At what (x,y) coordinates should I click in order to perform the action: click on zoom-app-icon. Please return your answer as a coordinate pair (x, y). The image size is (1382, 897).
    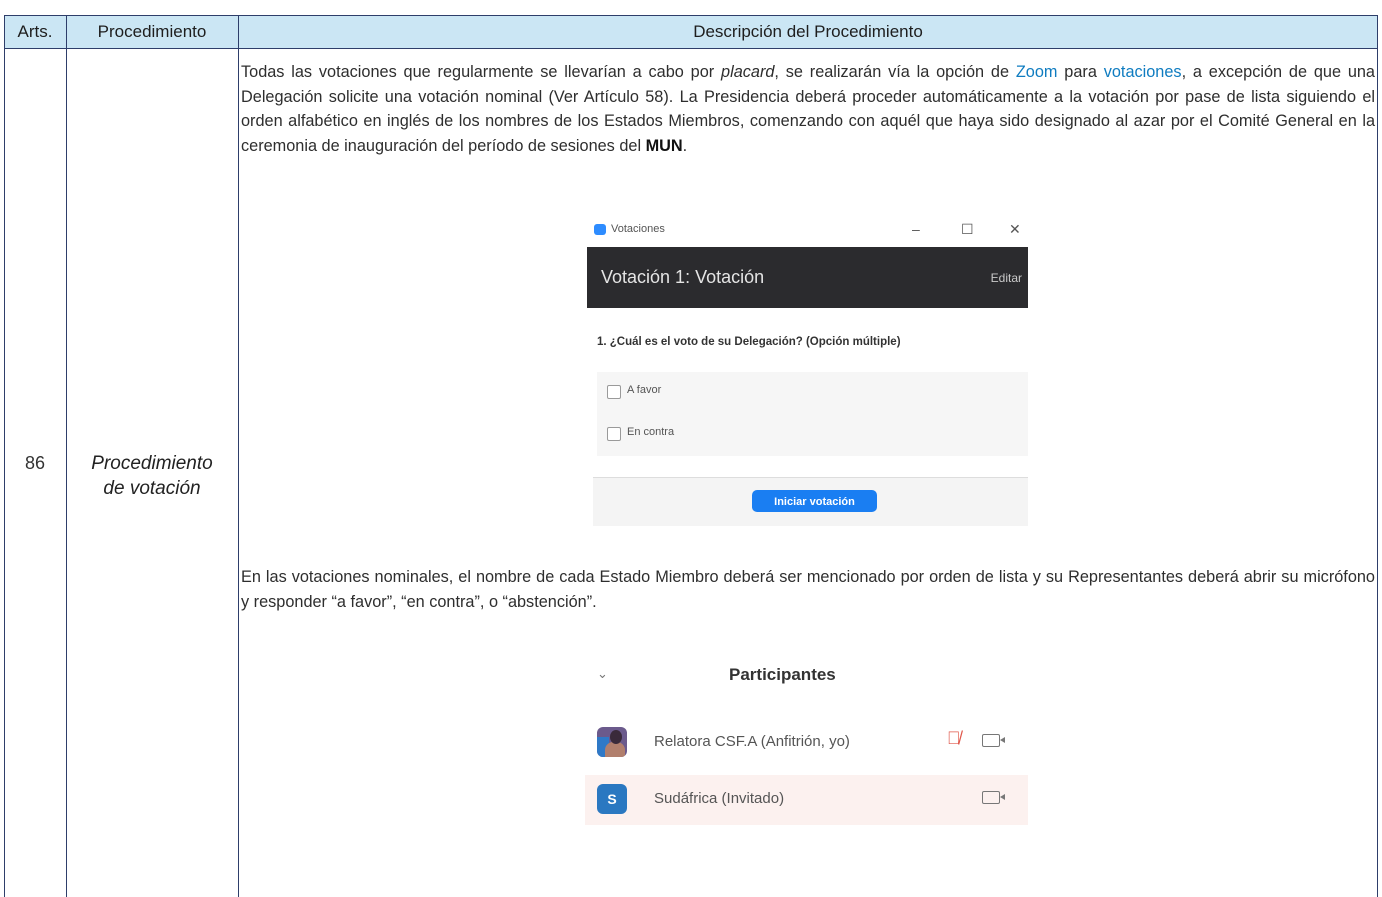
    Looking at the image, I should click on (600, 229).